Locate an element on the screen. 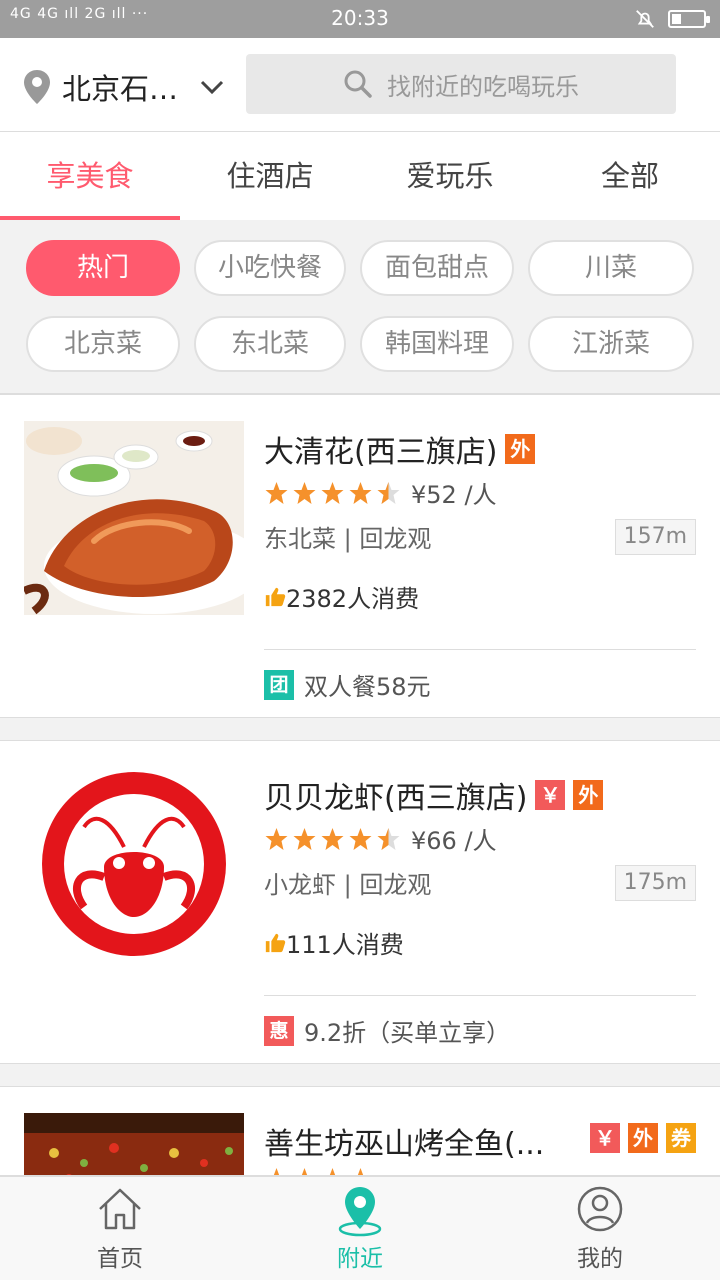 The image size is (720, 1280). search-input: 找附近的吃喝玩乐 is located at coordinates (461, 84).